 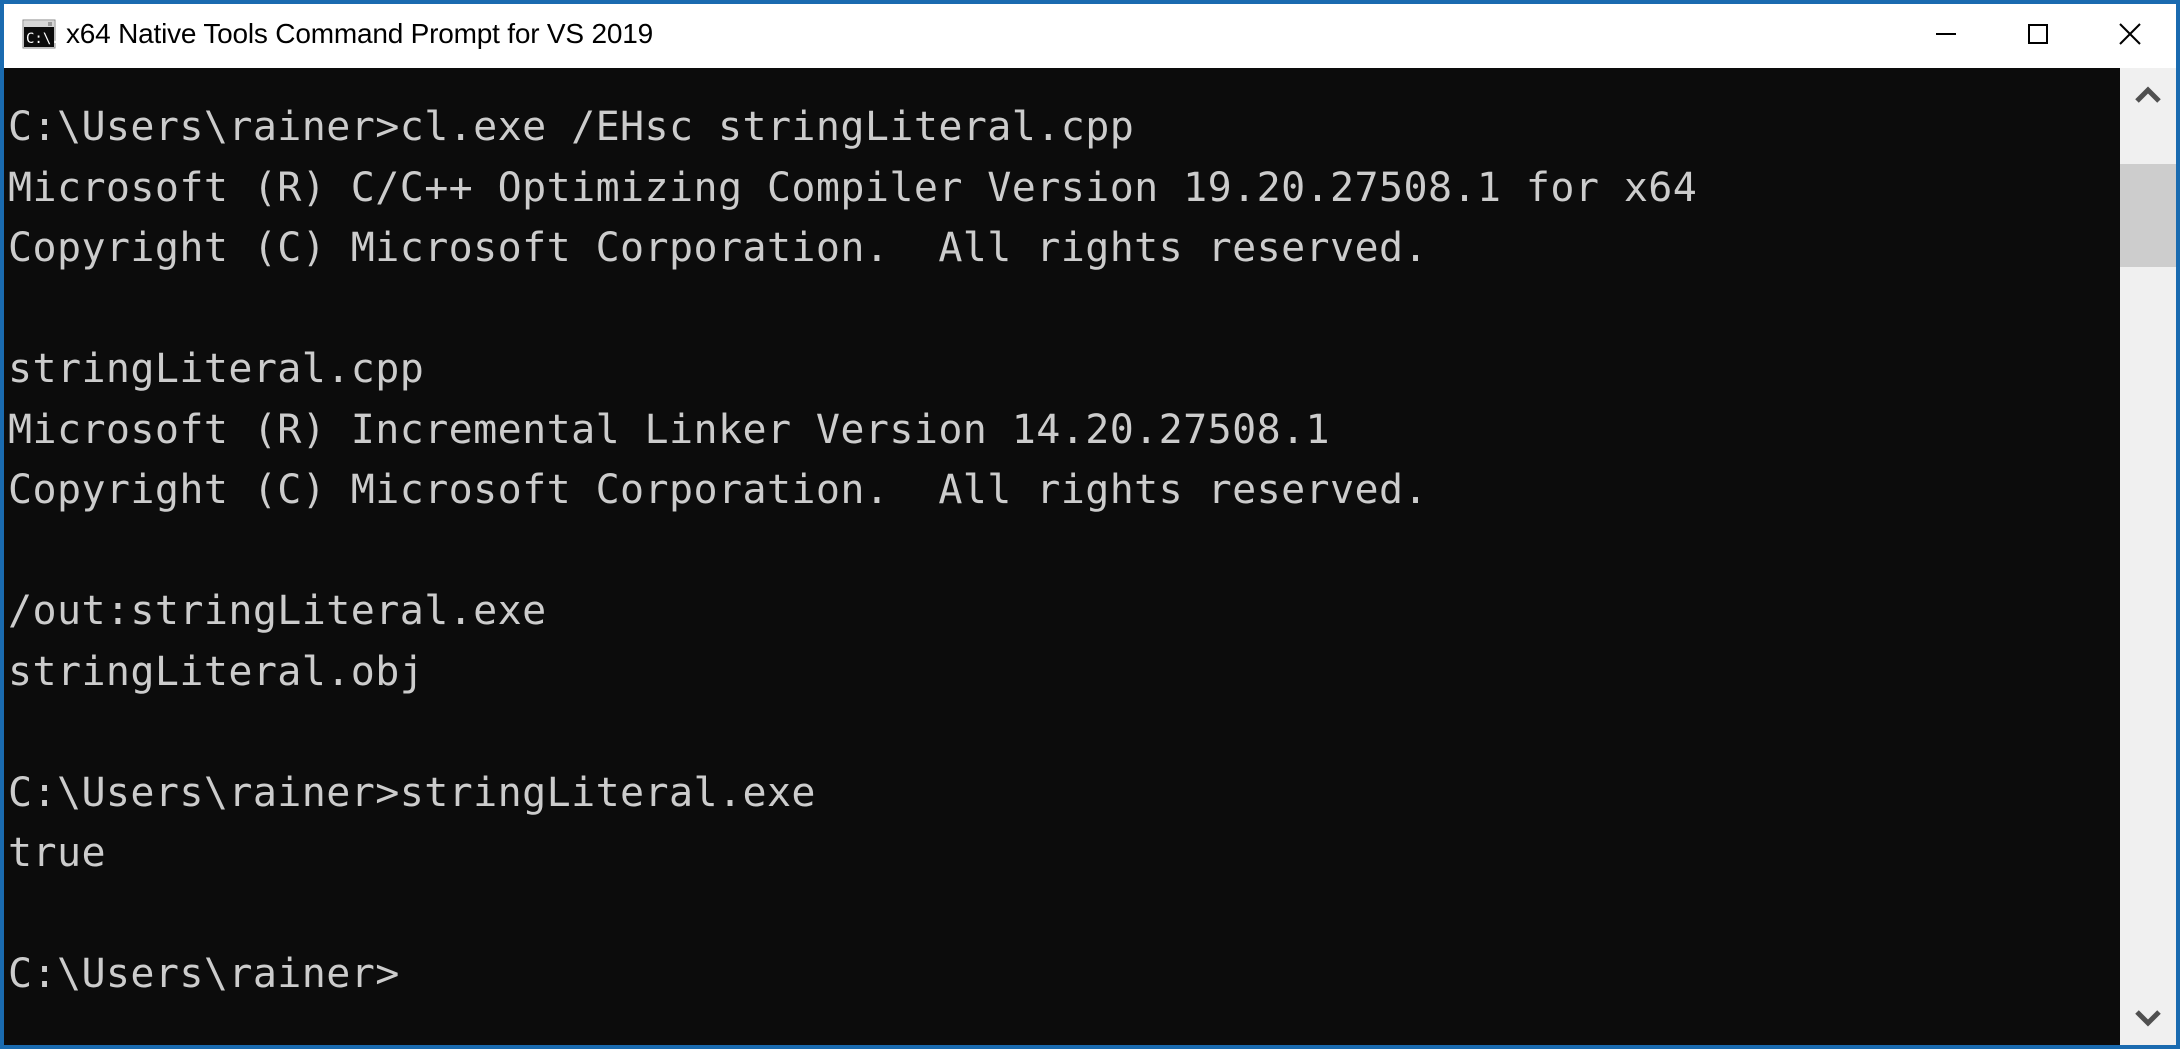 I want to click on window-top-border, so click(x=1090, y=2).